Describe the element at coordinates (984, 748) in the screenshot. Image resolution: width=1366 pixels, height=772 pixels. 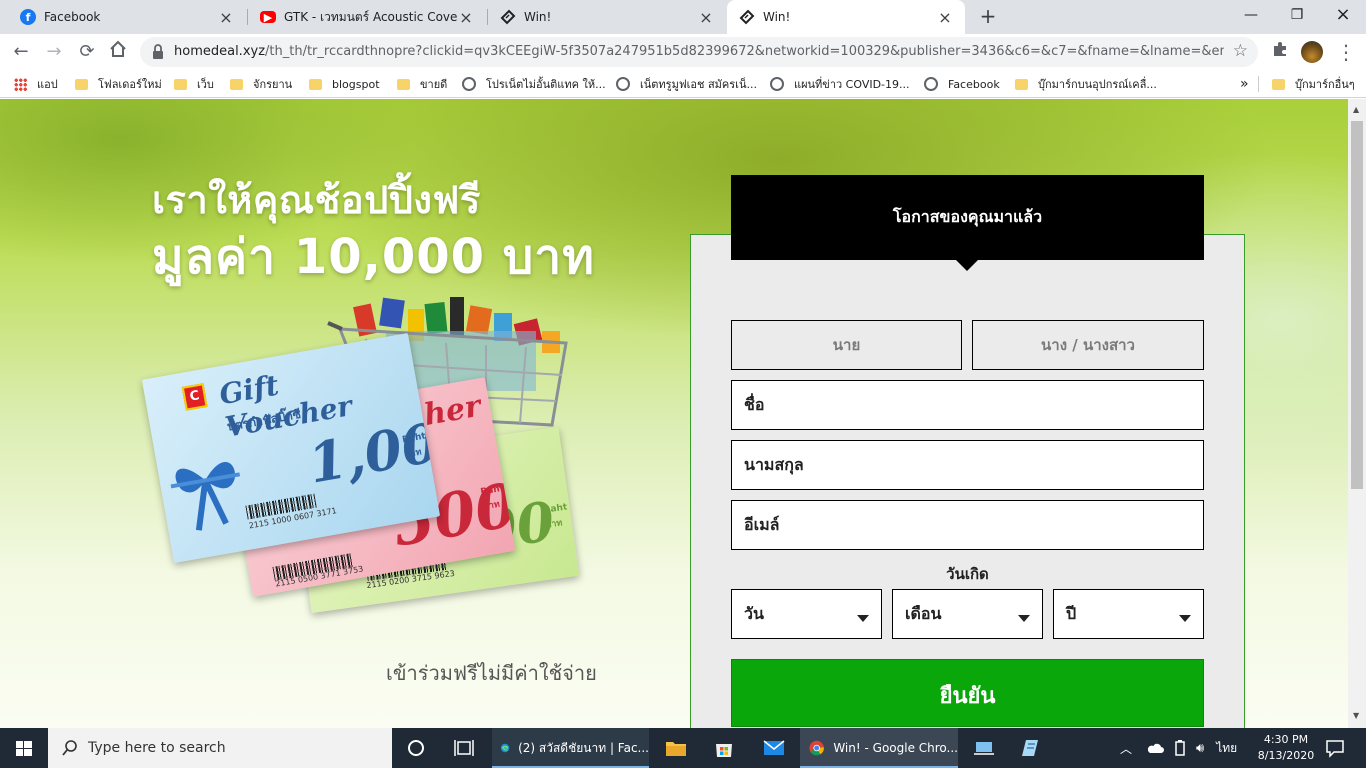
I see `computer-icon` at that location.